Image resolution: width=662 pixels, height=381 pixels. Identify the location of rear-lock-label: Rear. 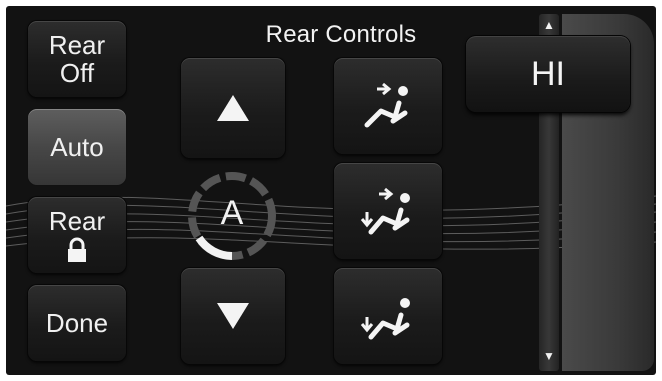
(77, 221).